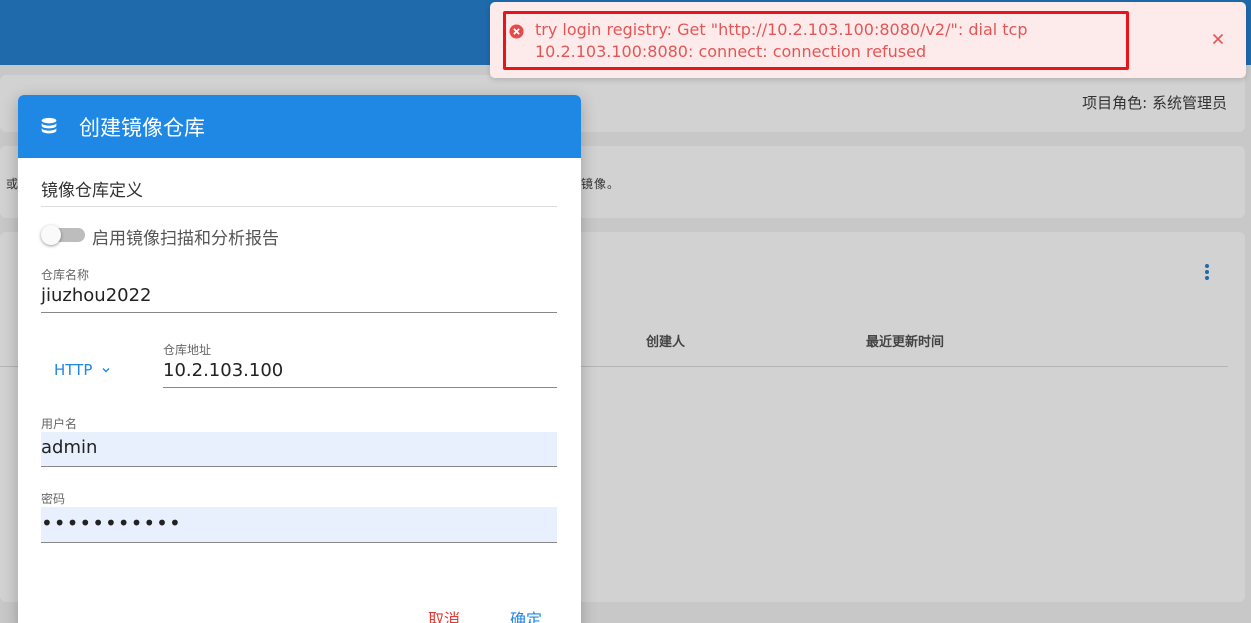 This screenshot has height=623, width=1251. What do you see at coordinates (187, 350) in the screenshot?
I see `registry-address-label: 仓库地址` at bounding box center [187, 350].